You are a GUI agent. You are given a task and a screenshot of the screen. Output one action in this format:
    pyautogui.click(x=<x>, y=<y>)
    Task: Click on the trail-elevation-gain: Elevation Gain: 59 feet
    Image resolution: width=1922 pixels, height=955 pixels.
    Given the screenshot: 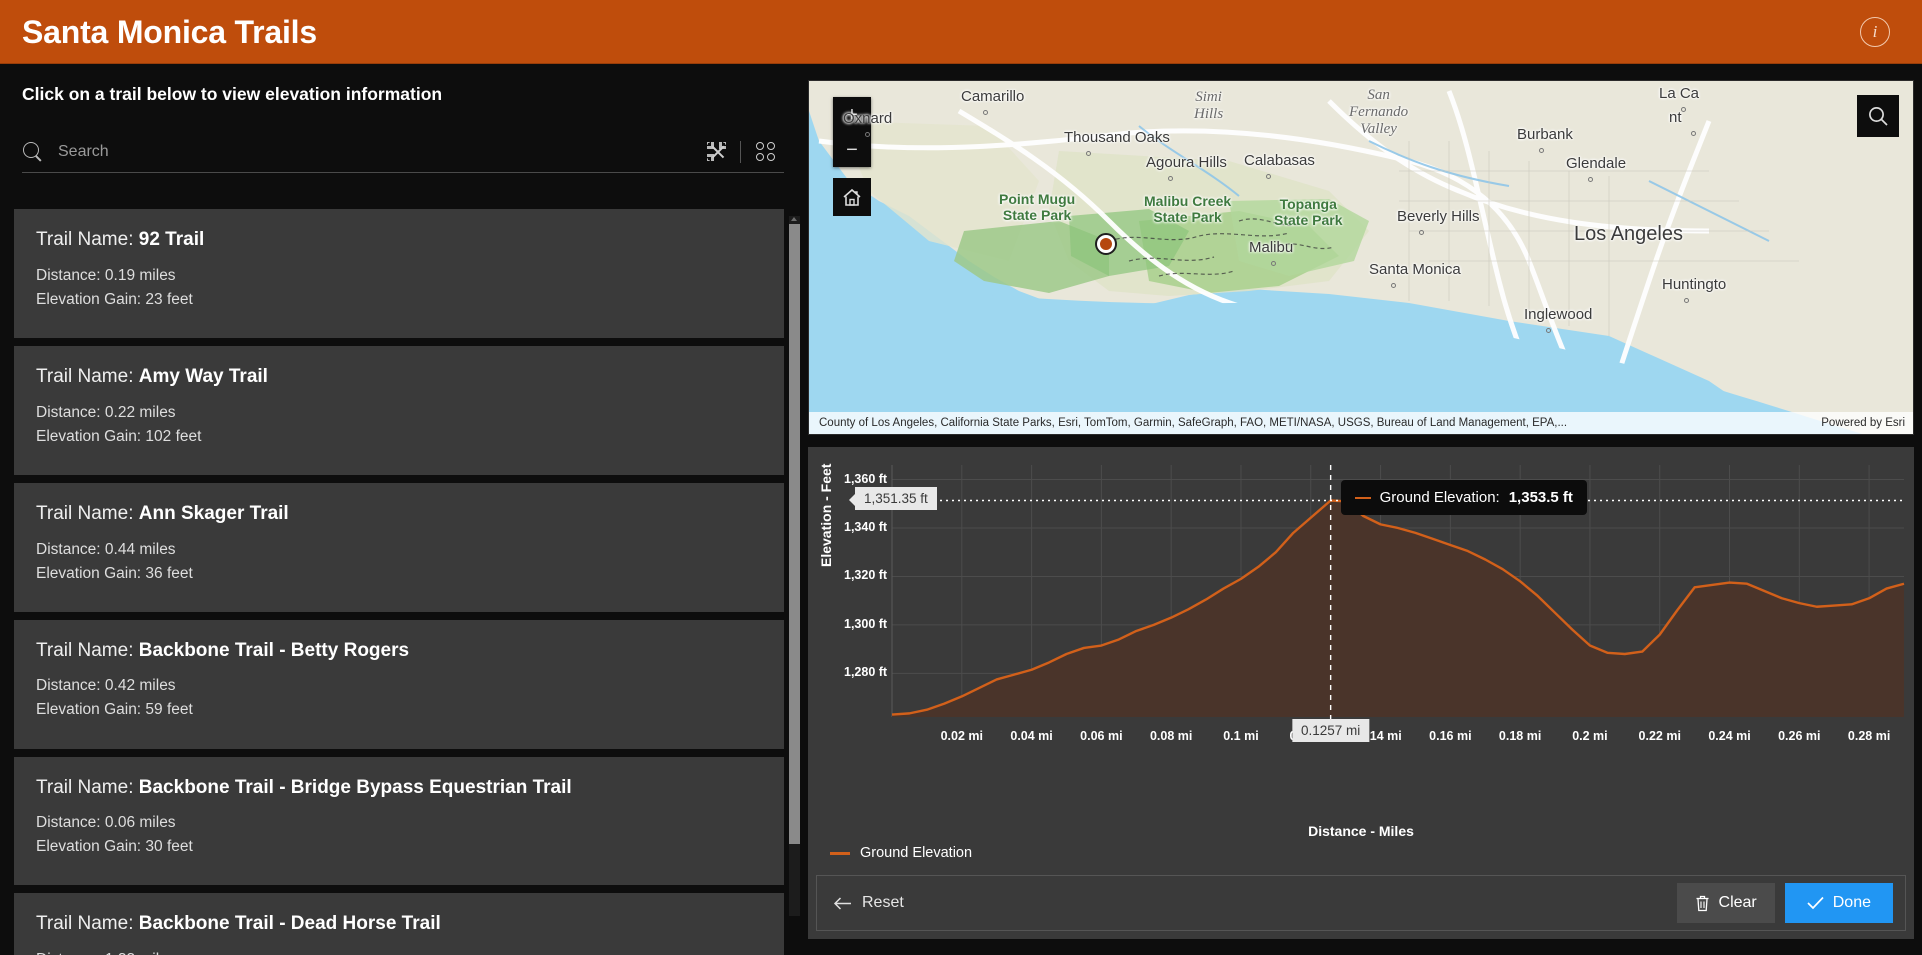 What is the action you would take?
    pyautogui.click(x=114, y=710)
    